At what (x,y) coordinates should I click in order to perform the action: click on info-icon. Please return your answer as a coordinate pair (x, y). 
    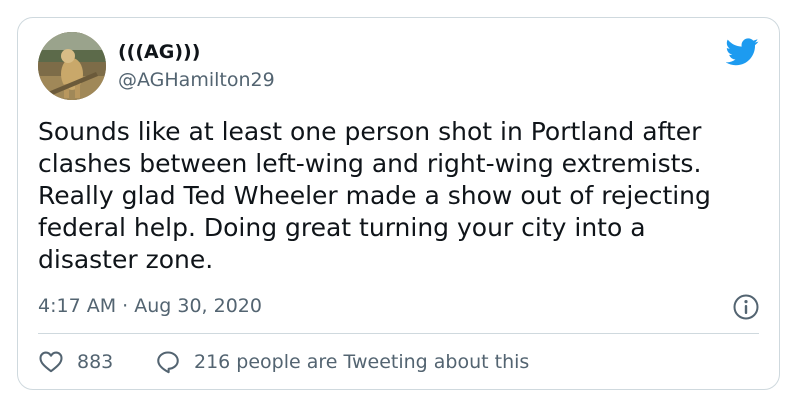
    Looking at the image, I should click on (746, 307).